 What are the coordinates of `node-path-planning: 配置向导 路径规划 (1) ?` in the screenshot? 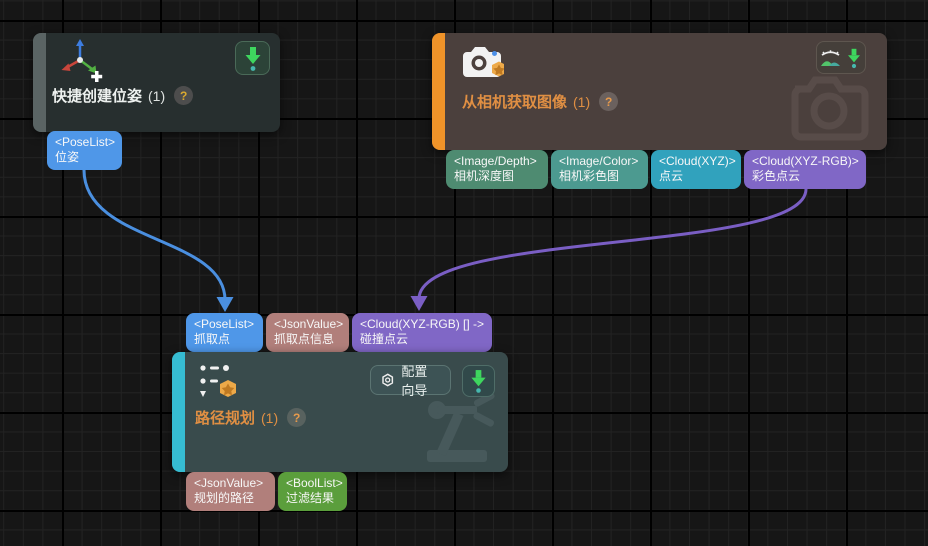 It's located at (340, 412).